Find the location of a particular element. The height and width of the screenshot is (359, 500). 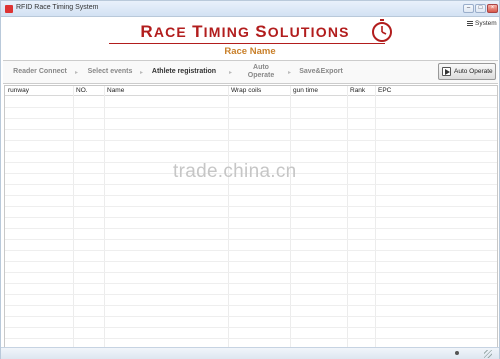

column-header-wrap-coils: Wrap coils is located at coordinates (246, 90).